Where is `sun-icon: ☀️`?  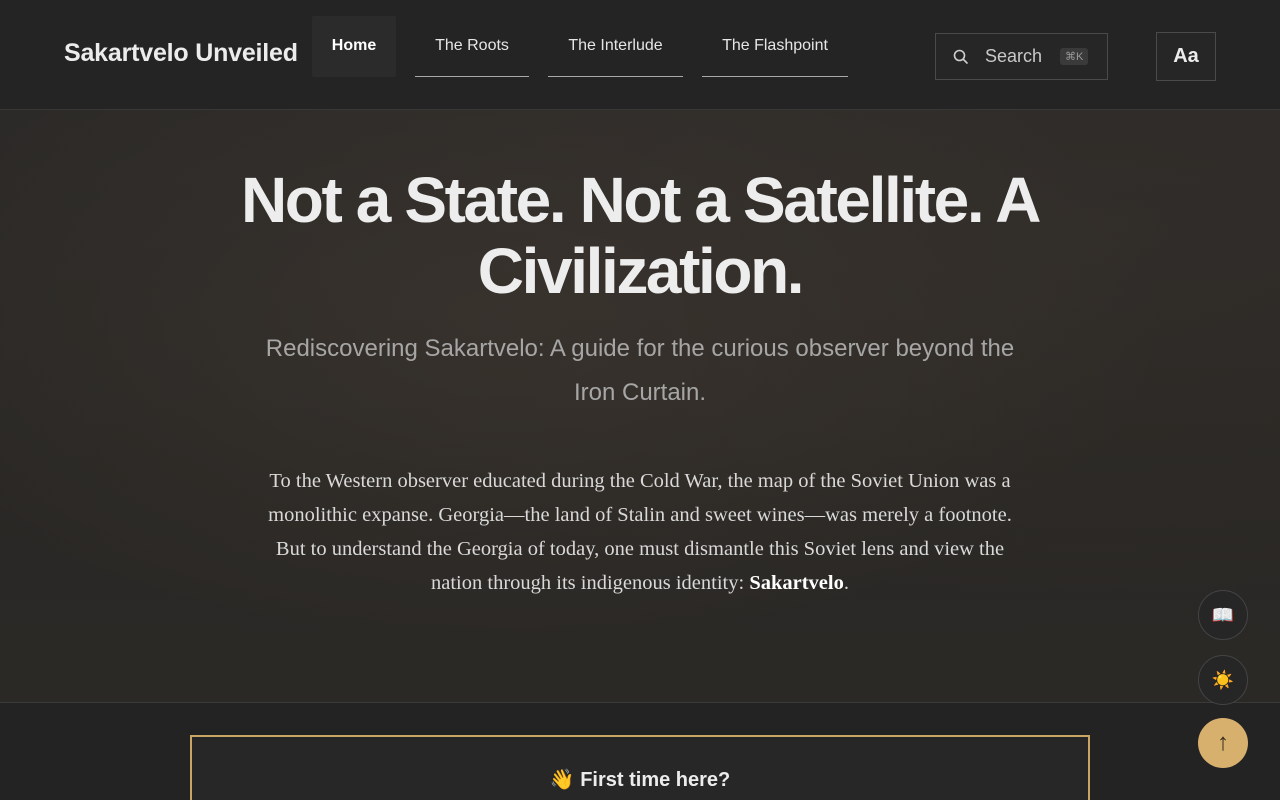
sun-icon: ☀️ is located at coordinates (1223, 679).